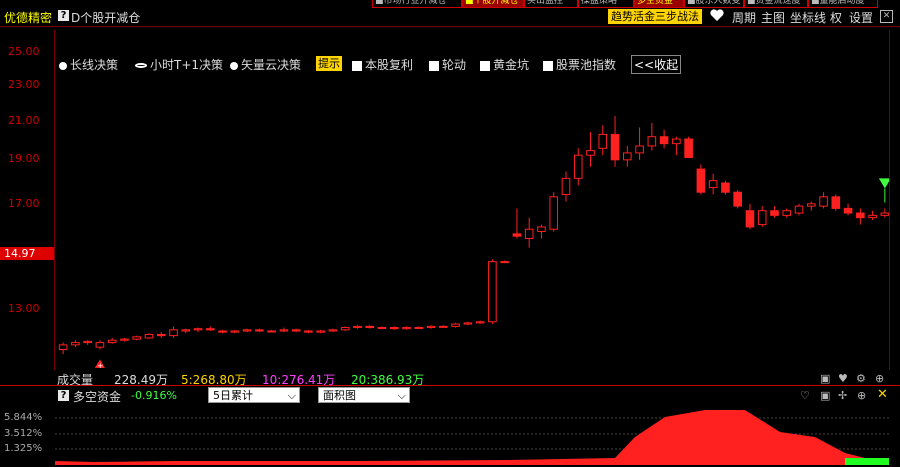 This screenshot has height=467, width=900. Describe the element at coordinates (861, 378) in the screenshot. I see `panel-chart-icon: ⚙` at that location.